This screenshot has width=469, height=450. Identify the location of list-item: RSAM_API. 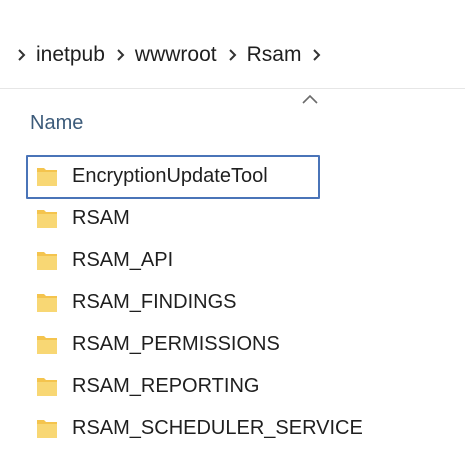
(241, 260).